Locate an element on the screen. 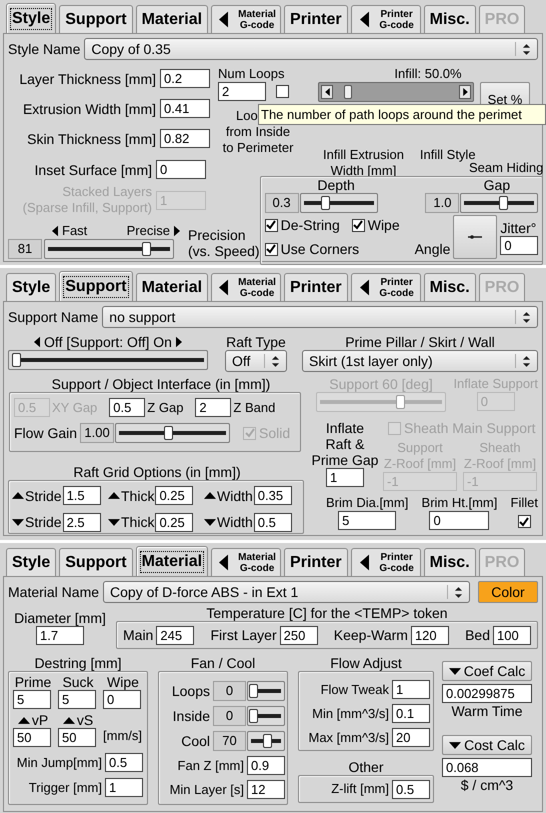 The image size is (546, 813). input-field: 0.2 is located at coordinates (185, 78).